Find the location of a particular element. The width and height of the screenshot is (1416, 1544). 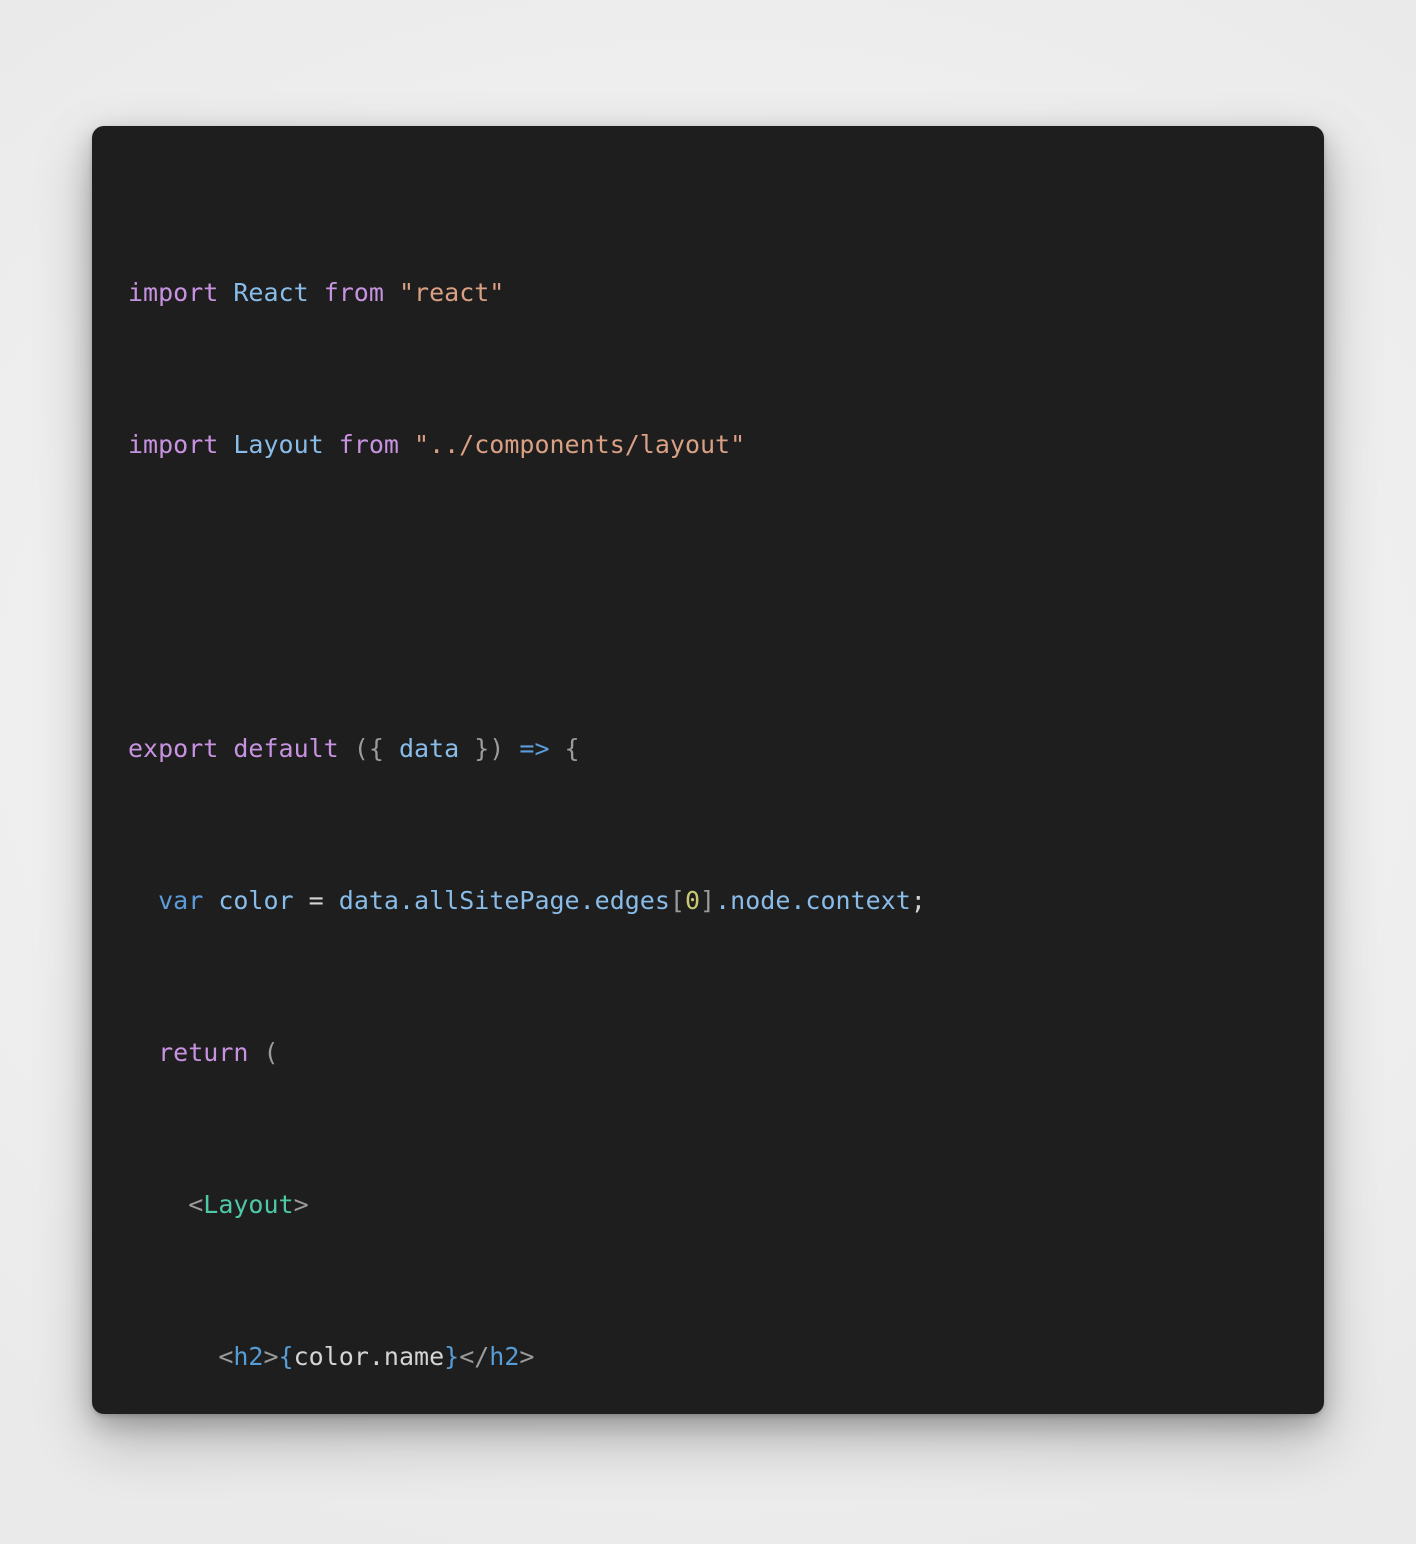

jsx-expression-color-name: color.name is located at coordinates (369, 1356).